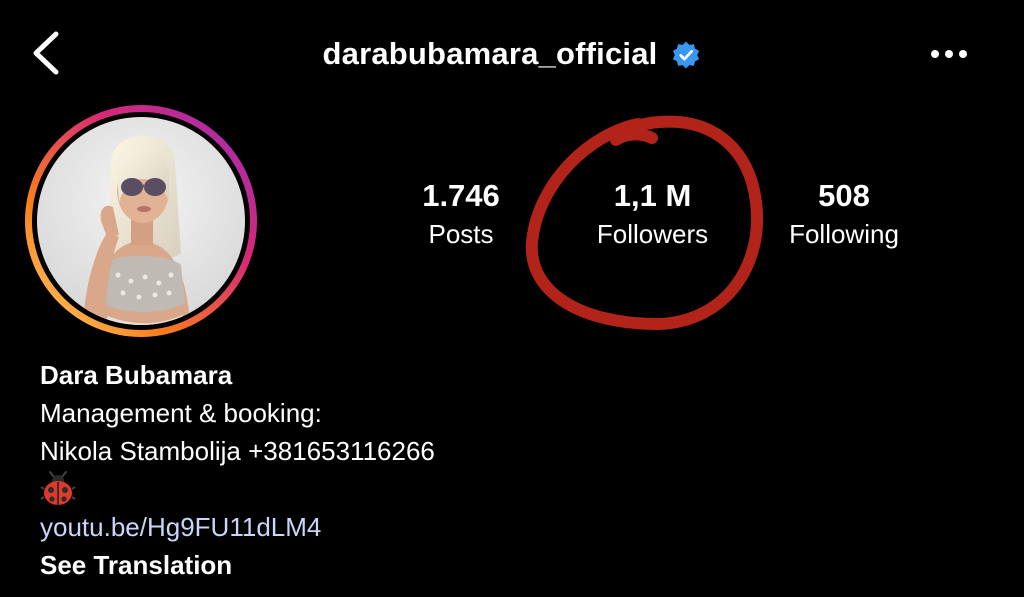  Describe the element at coordinates (461, 234) in the screenshot. I see `posts-label: Posts` at that location.